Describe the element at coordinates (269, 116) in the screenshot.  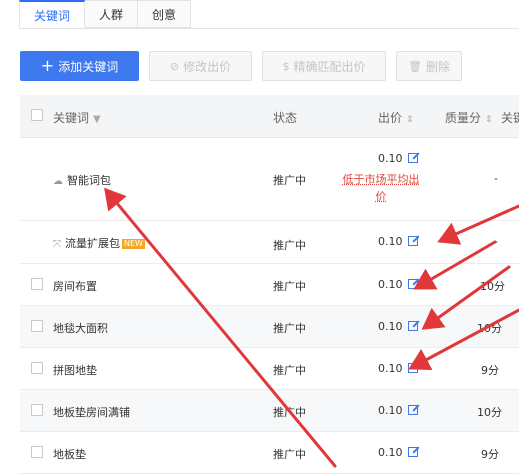
I see `table-header: 关键词▼ 状态 出价⇕ 质量分⇕ 关键` at that location.